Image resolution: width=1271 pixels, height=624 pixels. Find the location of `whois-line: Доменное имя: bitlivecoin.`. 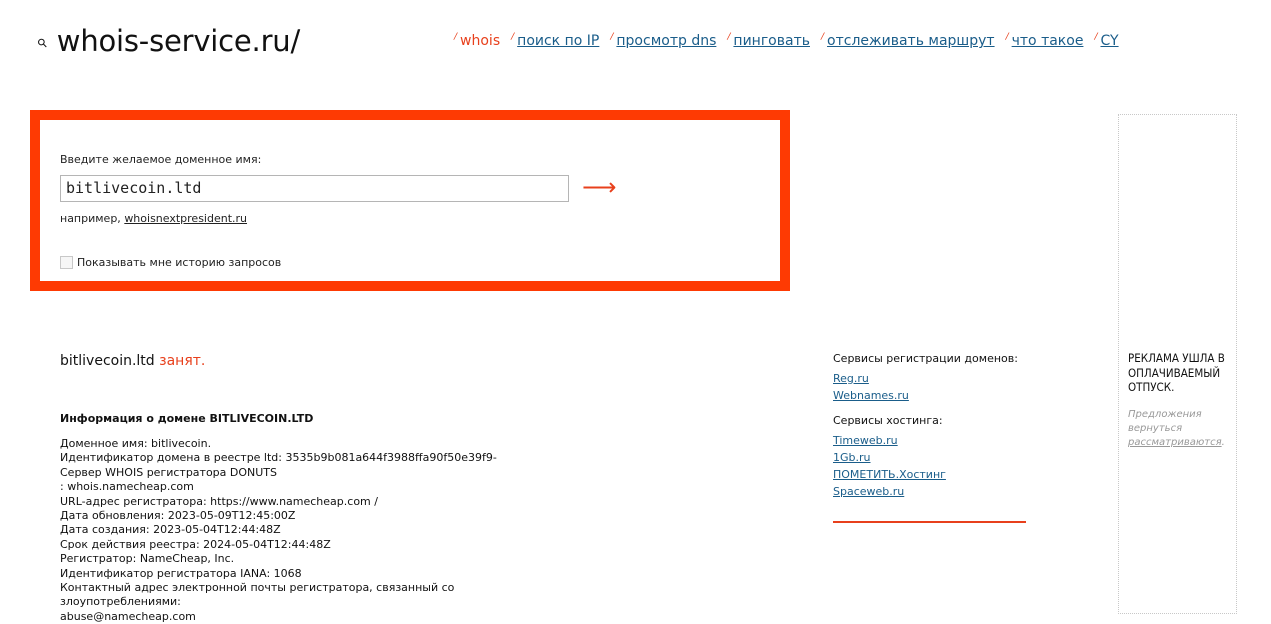

whois-line: Доменное имя: bitlivecoin. is located at coordinates (136, 443).